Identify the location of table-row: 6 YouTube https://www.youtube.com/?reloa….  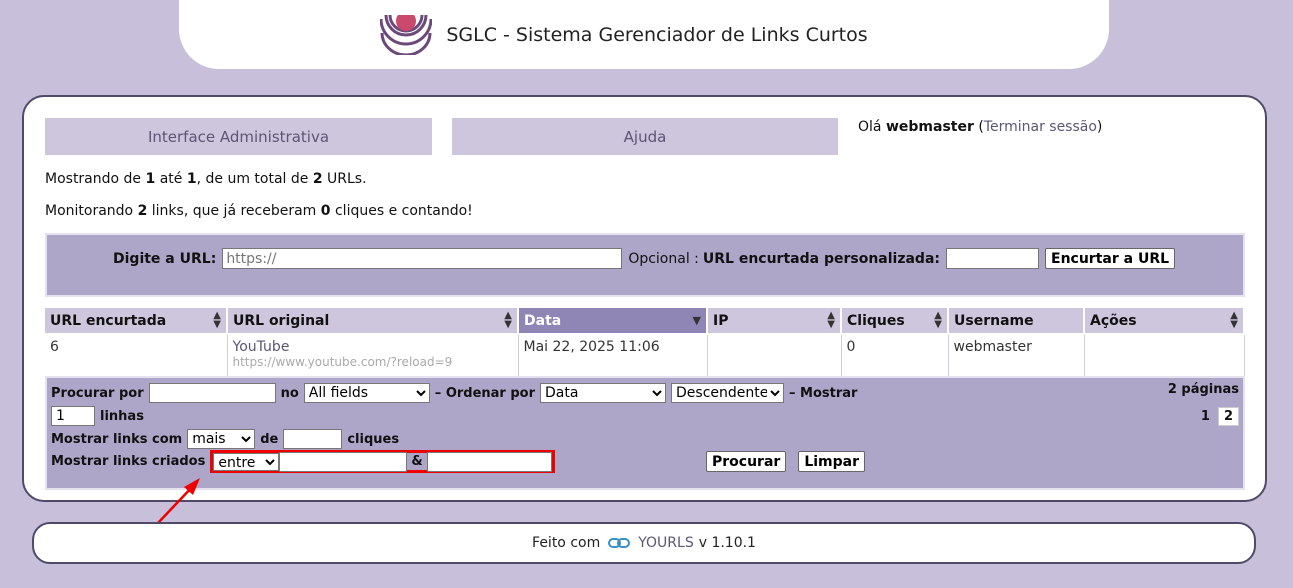
(645, 355).